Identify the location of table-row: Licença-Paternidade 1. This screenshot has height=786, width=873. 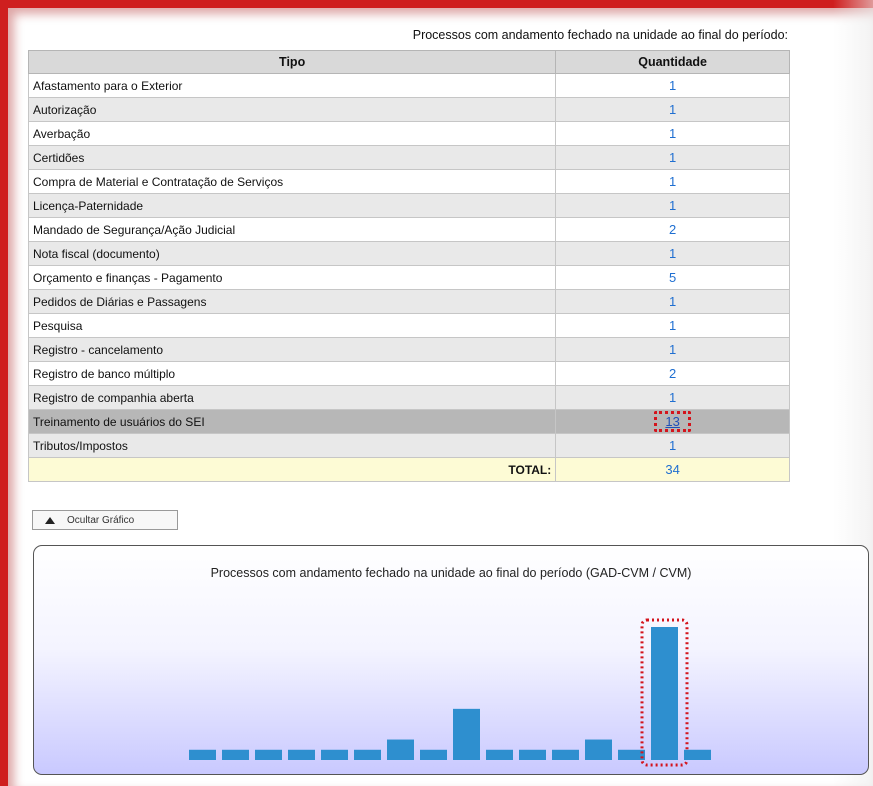
(408, 205).